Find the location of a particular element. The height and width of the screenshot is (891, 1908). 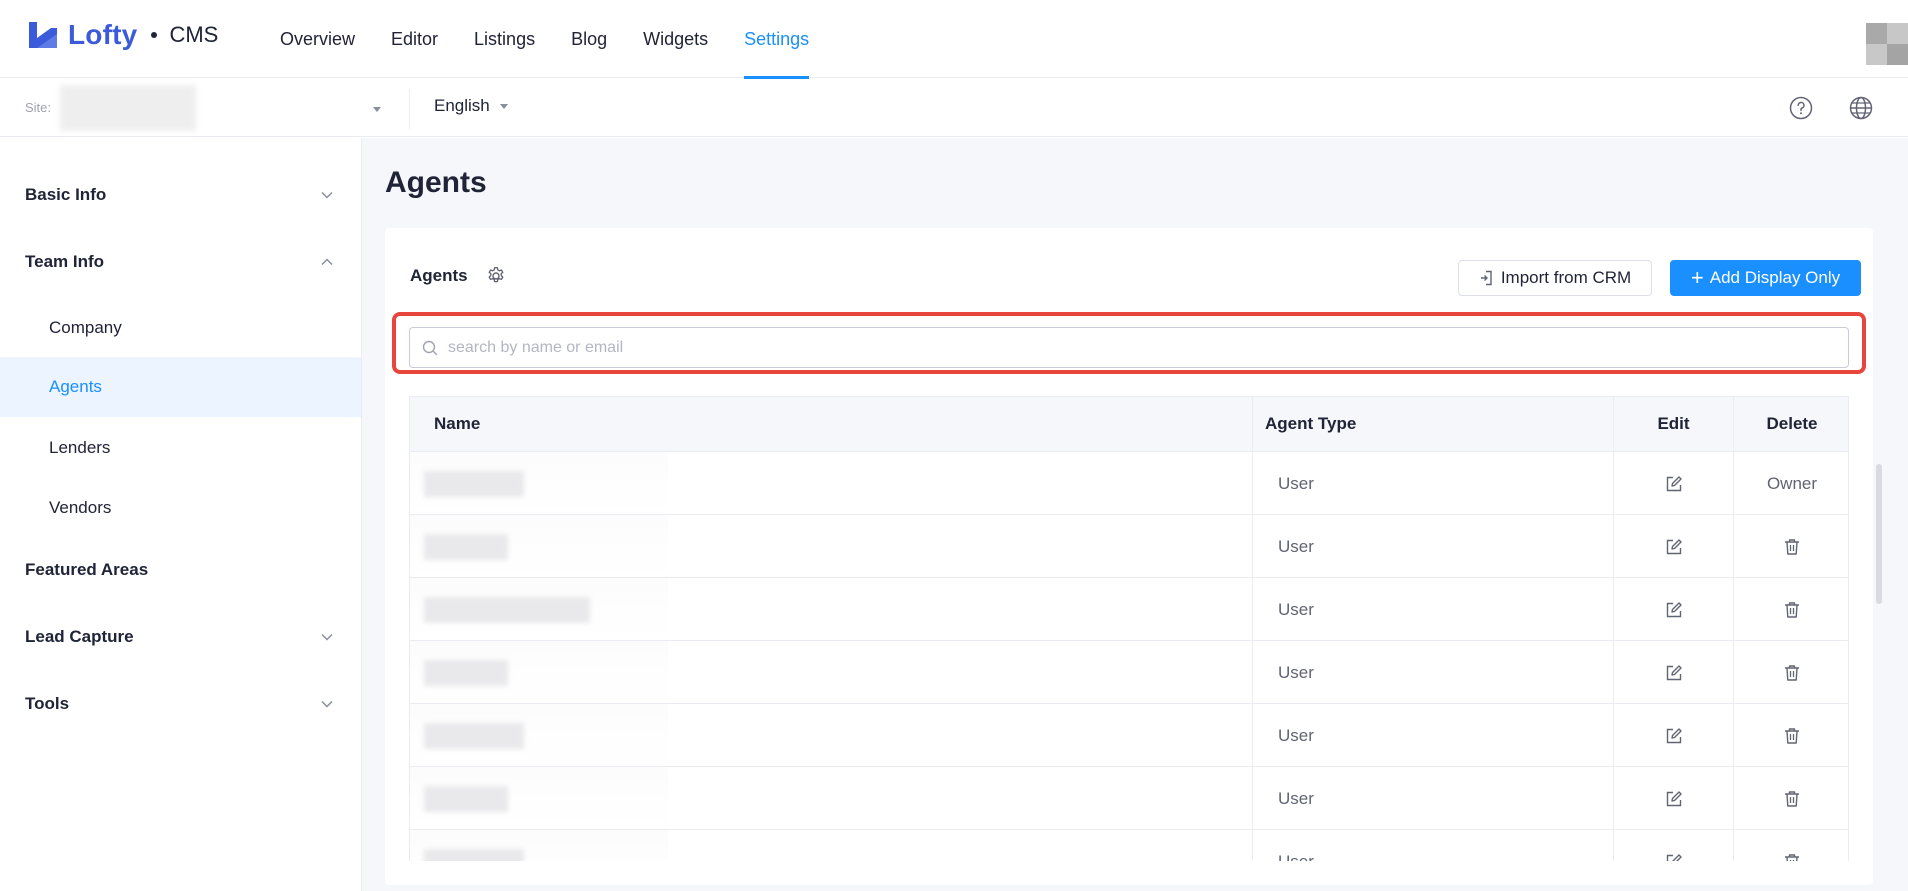

add-button-label: Add Display Only is located at coordinates (1775, 277).